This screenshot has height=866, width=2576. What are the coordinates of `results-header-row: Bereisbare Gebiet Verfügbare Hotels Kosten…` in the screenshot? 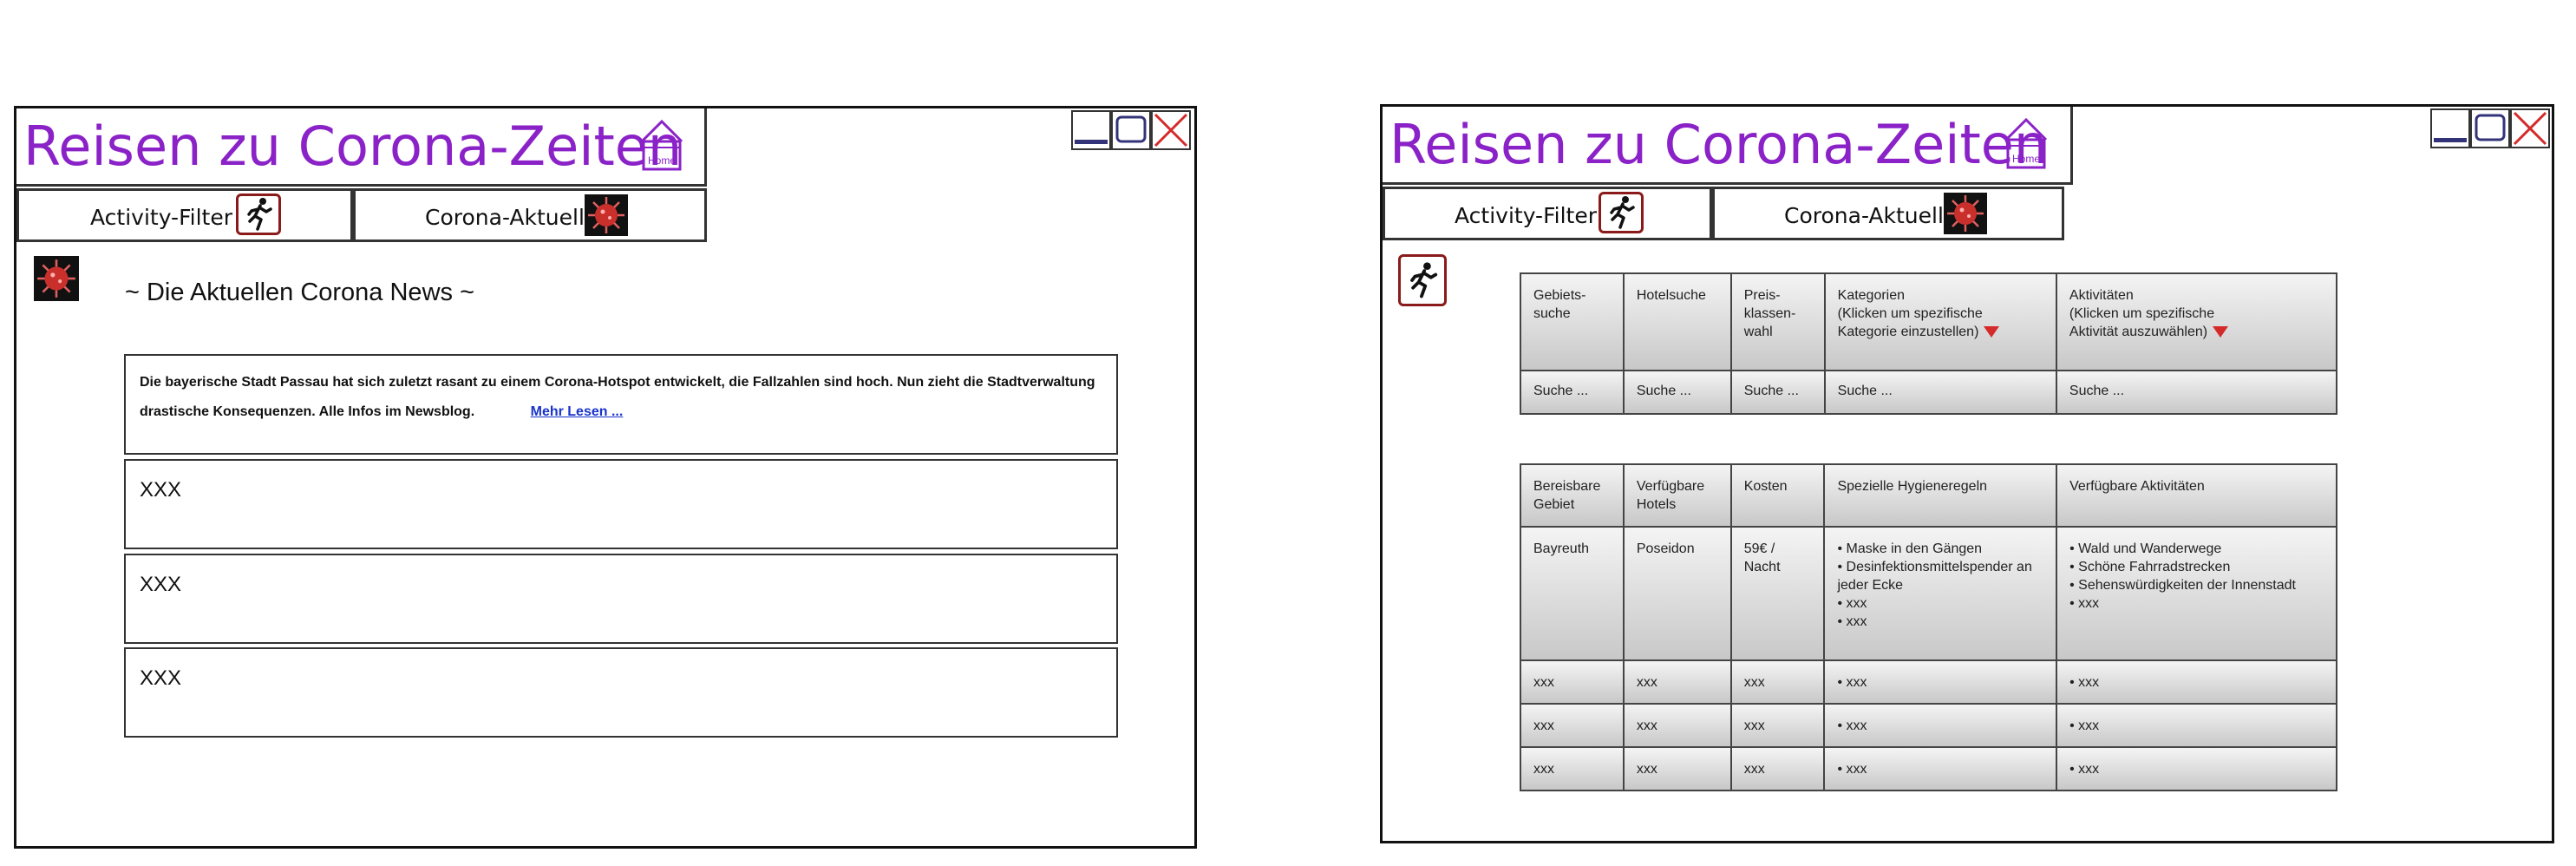 It's located at (1928, 495).